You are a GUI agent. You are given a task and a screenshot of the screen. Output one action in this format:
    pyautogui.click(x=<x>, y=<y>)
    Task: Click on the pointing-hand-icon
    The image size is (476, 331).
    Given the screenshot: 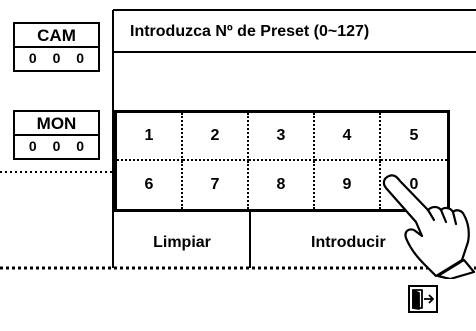 What is the action you would take?
    pyautogui.click(x=429, y=226)
    